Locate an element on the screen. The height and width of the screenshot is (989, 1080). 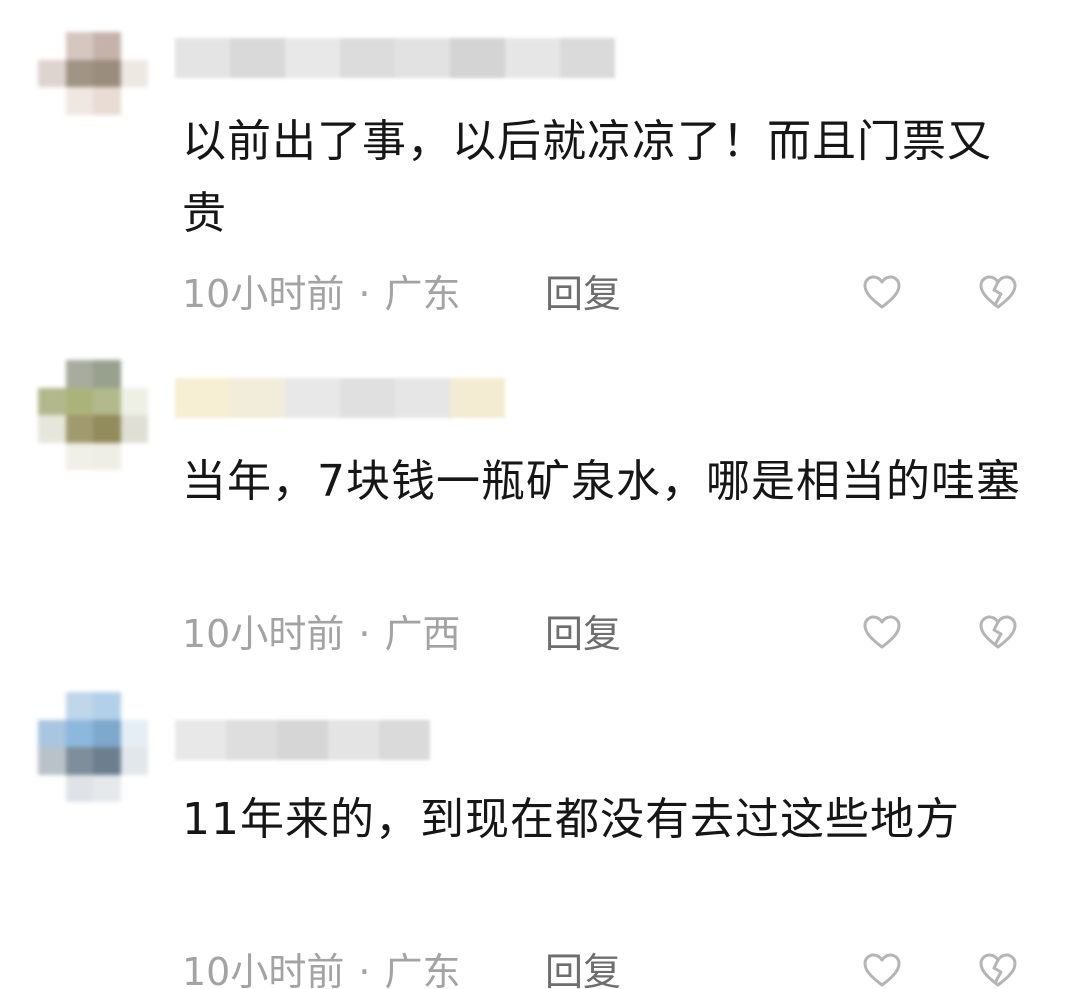
comment-text: 以前出了事，以后就凉凉了！而且门票又贵 is located at coordinates (587, 177).